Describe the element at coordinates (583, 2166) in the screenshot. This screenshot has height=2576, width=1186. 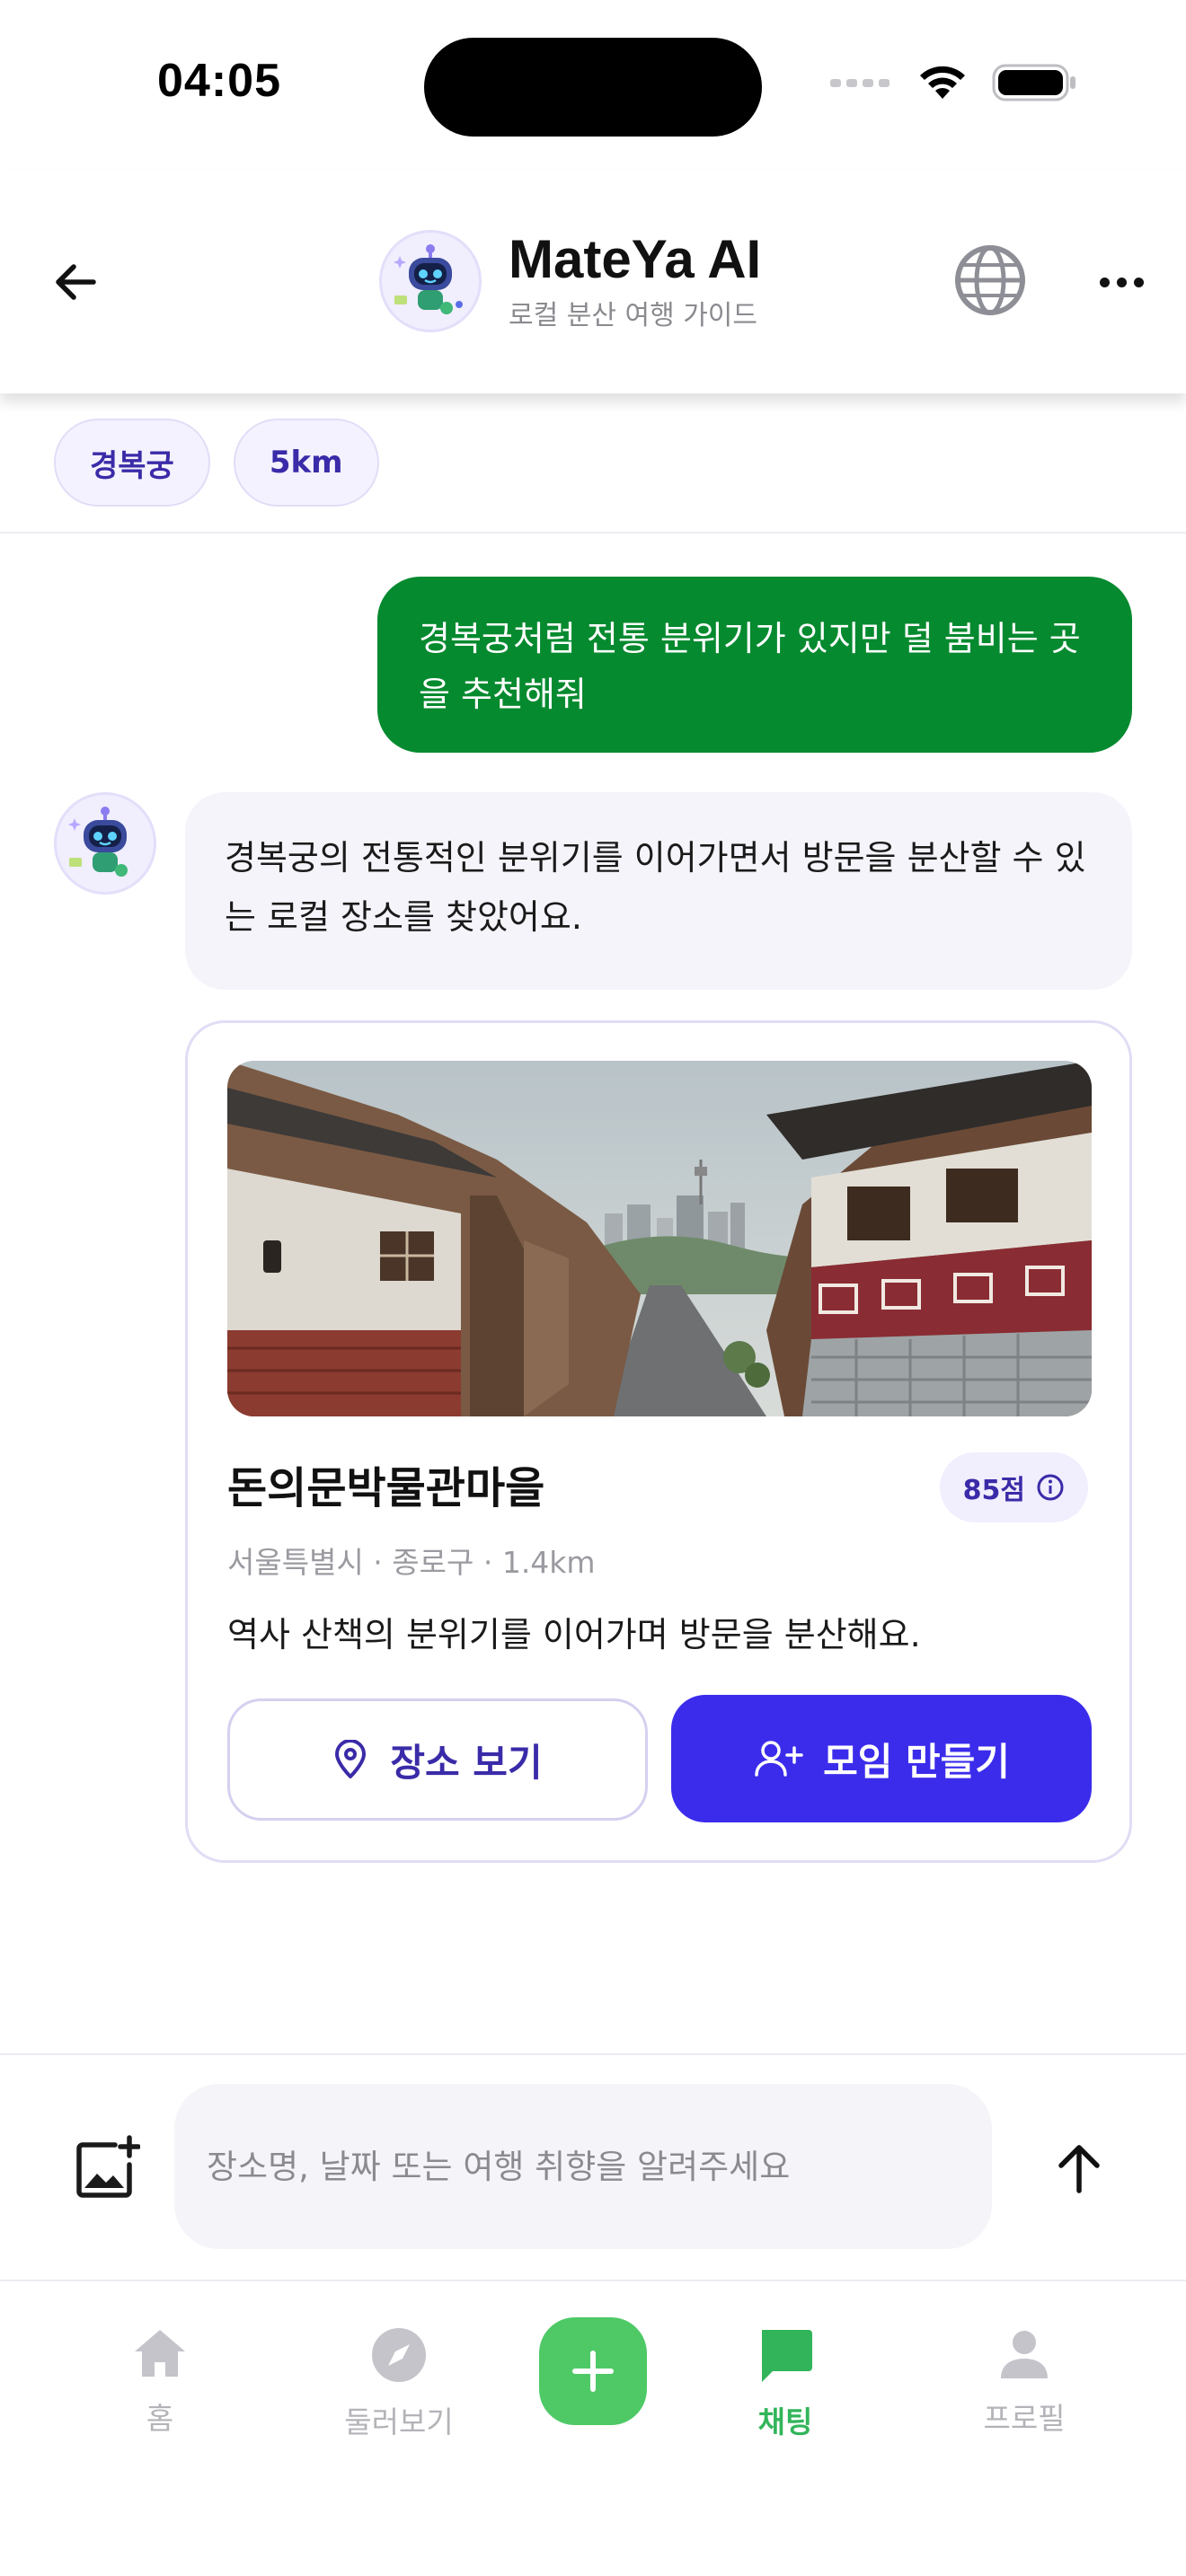
I see `message-input` at that location.